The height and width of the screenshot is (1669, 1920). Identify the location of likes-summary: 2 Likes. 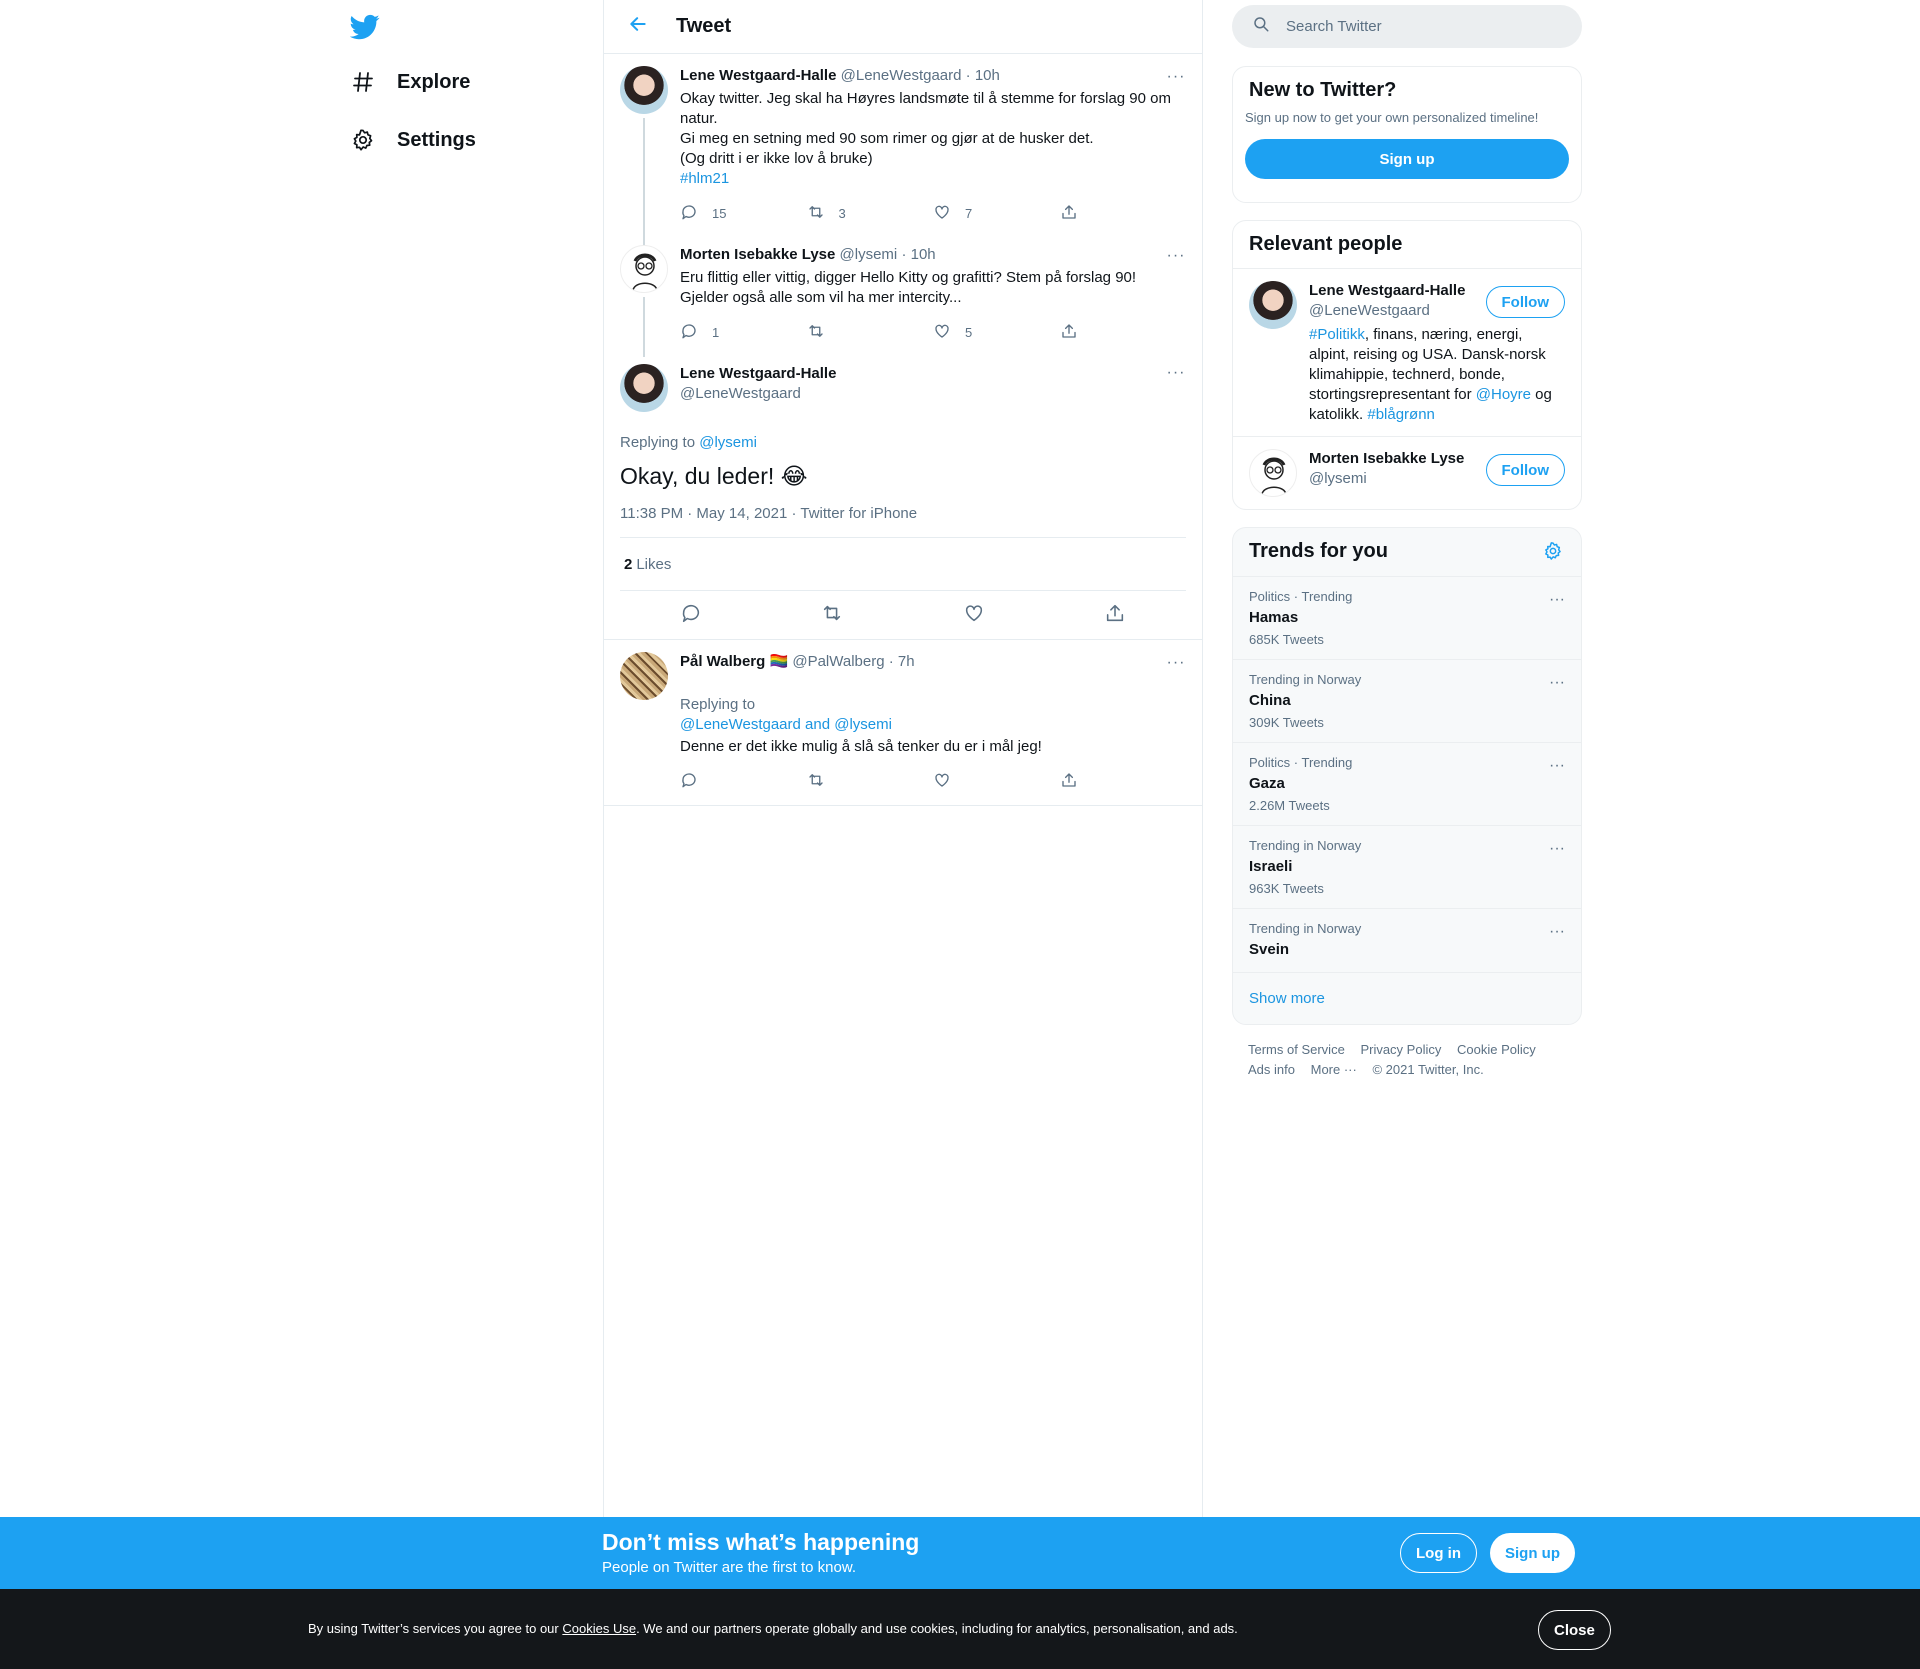
(903, 564).